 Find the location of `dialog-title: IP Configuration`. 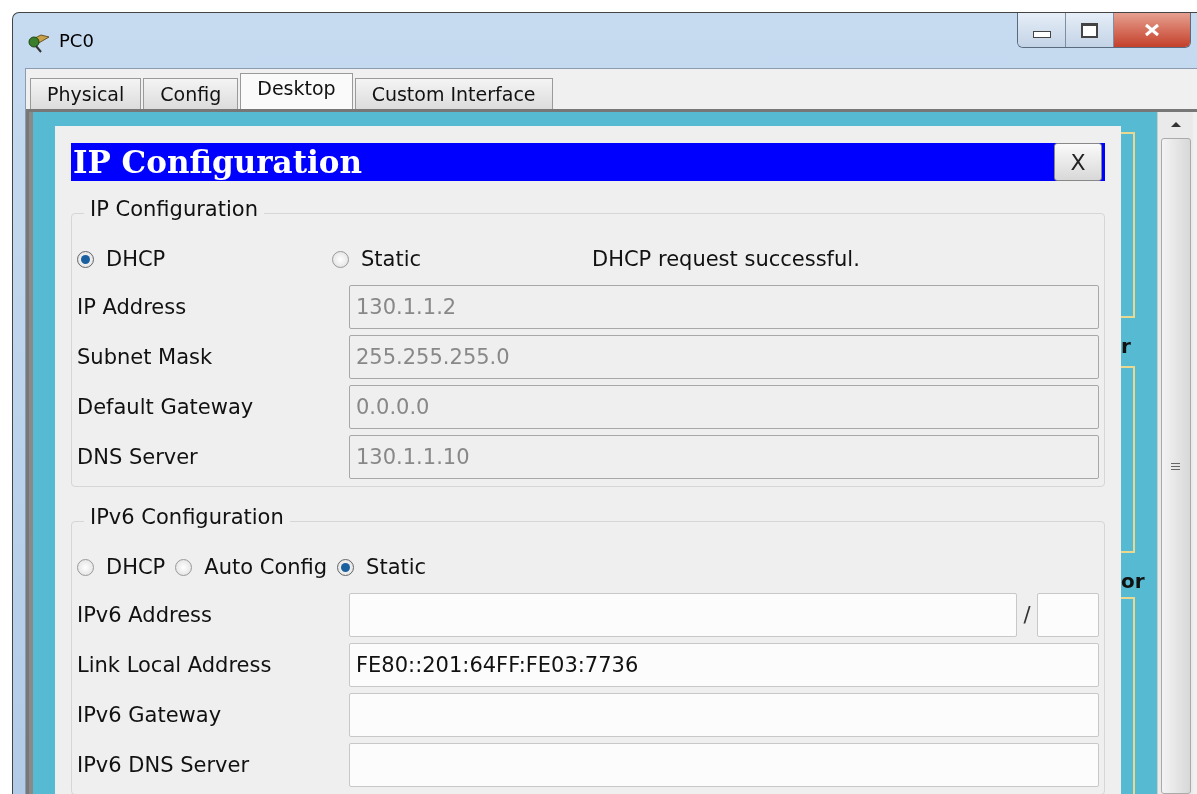

dialog-title: IP Configuration is located at coordinates (217, 162).